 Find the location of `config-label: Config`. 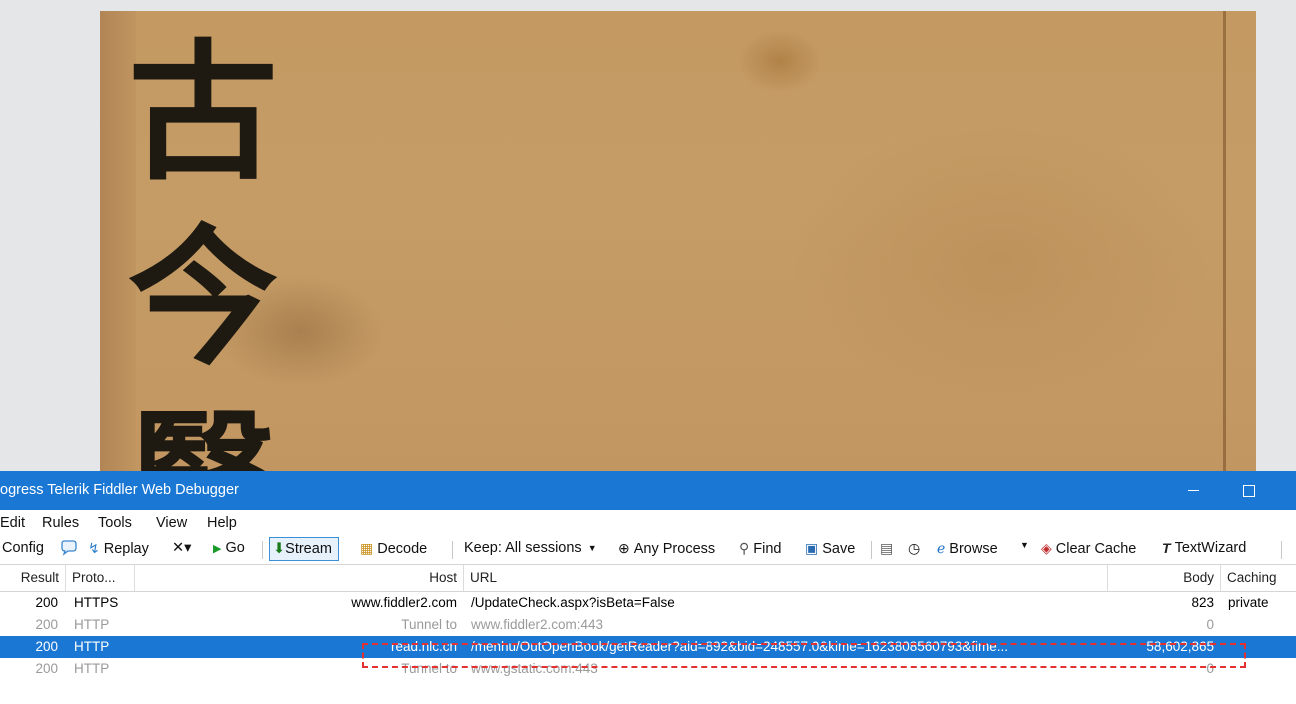

config-label: Config is located at coordinates (23, 548).